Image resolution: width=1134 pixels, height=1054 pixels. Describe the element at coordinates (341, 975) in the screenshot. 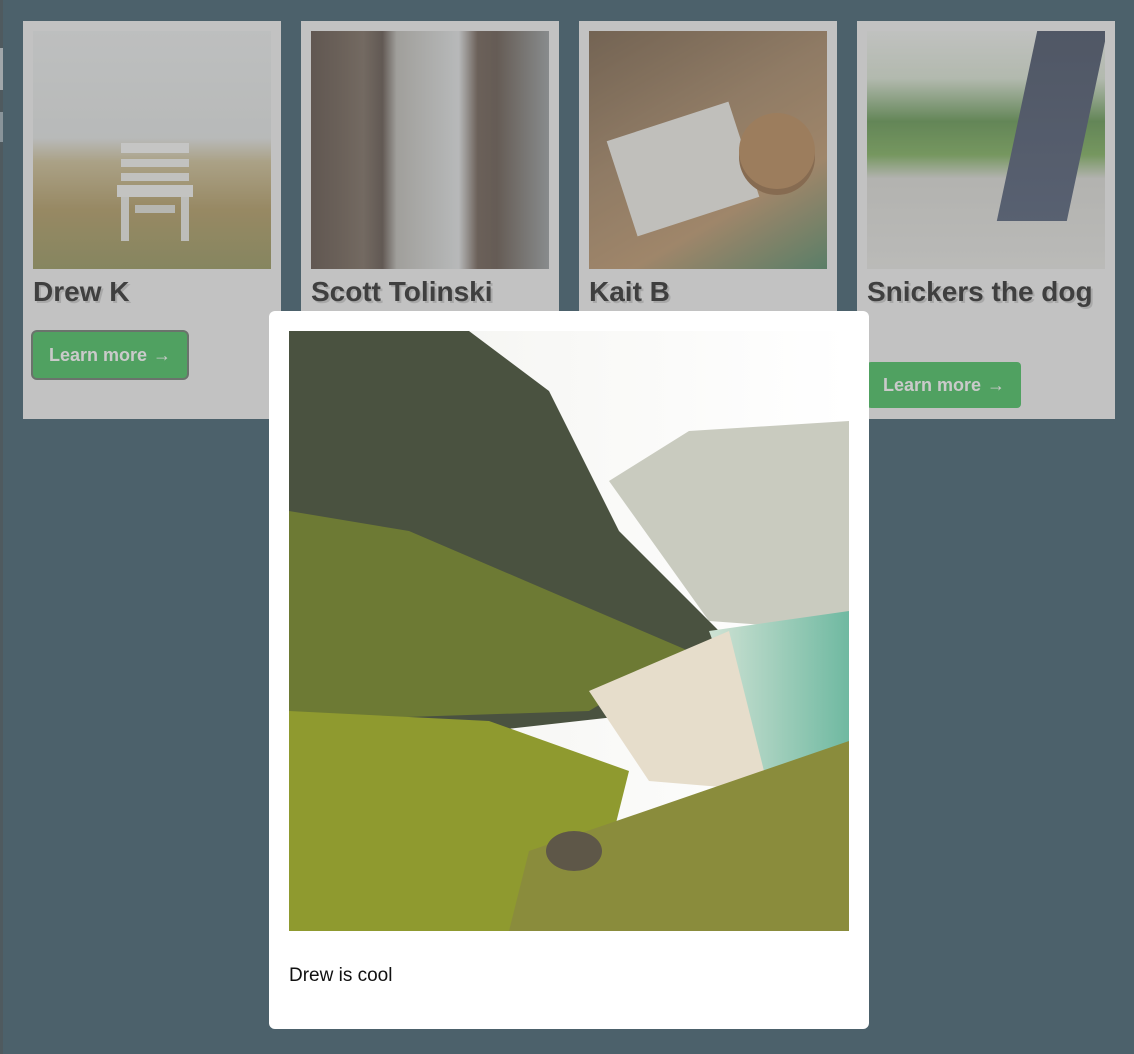

I see `modal-description: Drew is cool` at that location.